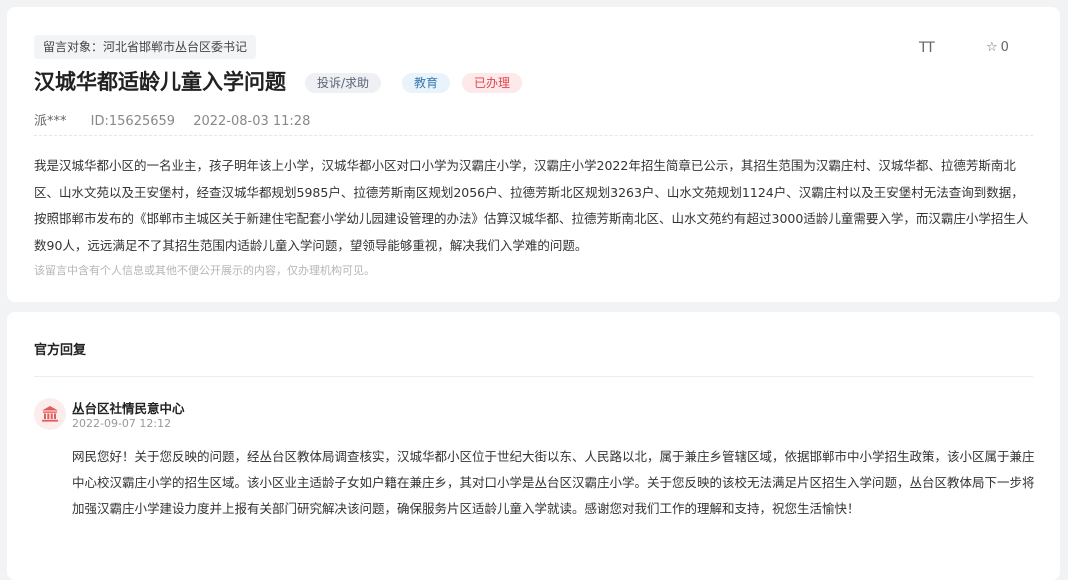 The height and width of the screenshot is (580, 1068). I want to click on privacy-notice: 该留言中含有个人信息或其他不便公开展示的内容，仅办理机构可见。, so click(204, 270).